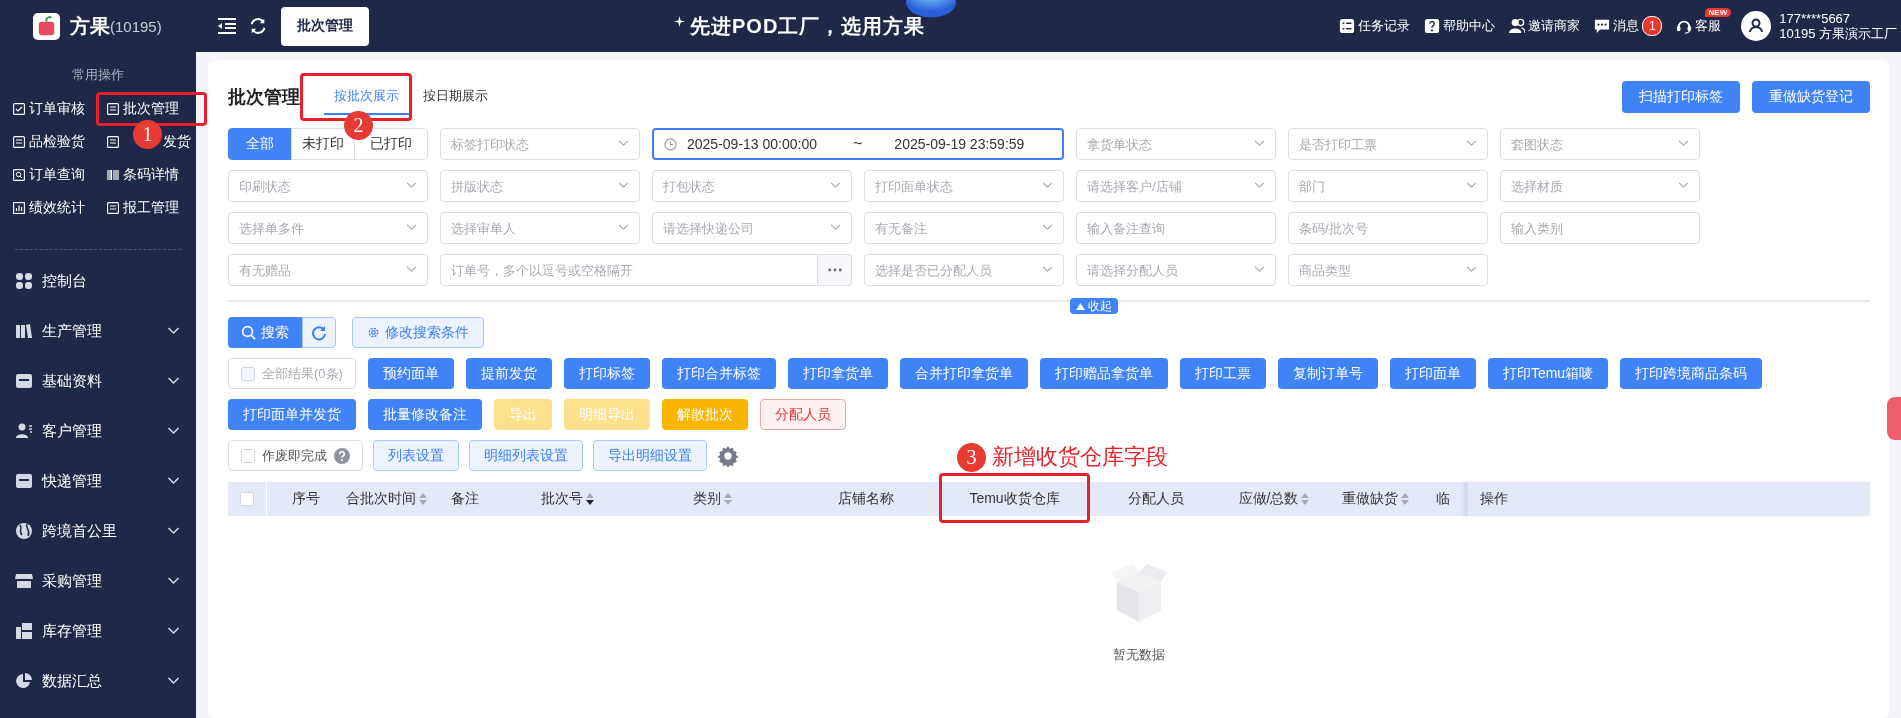 This screenshot has height=718, width=1901. What do you see at coordinates (1517, 26) in the screenshot?
I see `people-icon` at bounding box center [1517, 26].